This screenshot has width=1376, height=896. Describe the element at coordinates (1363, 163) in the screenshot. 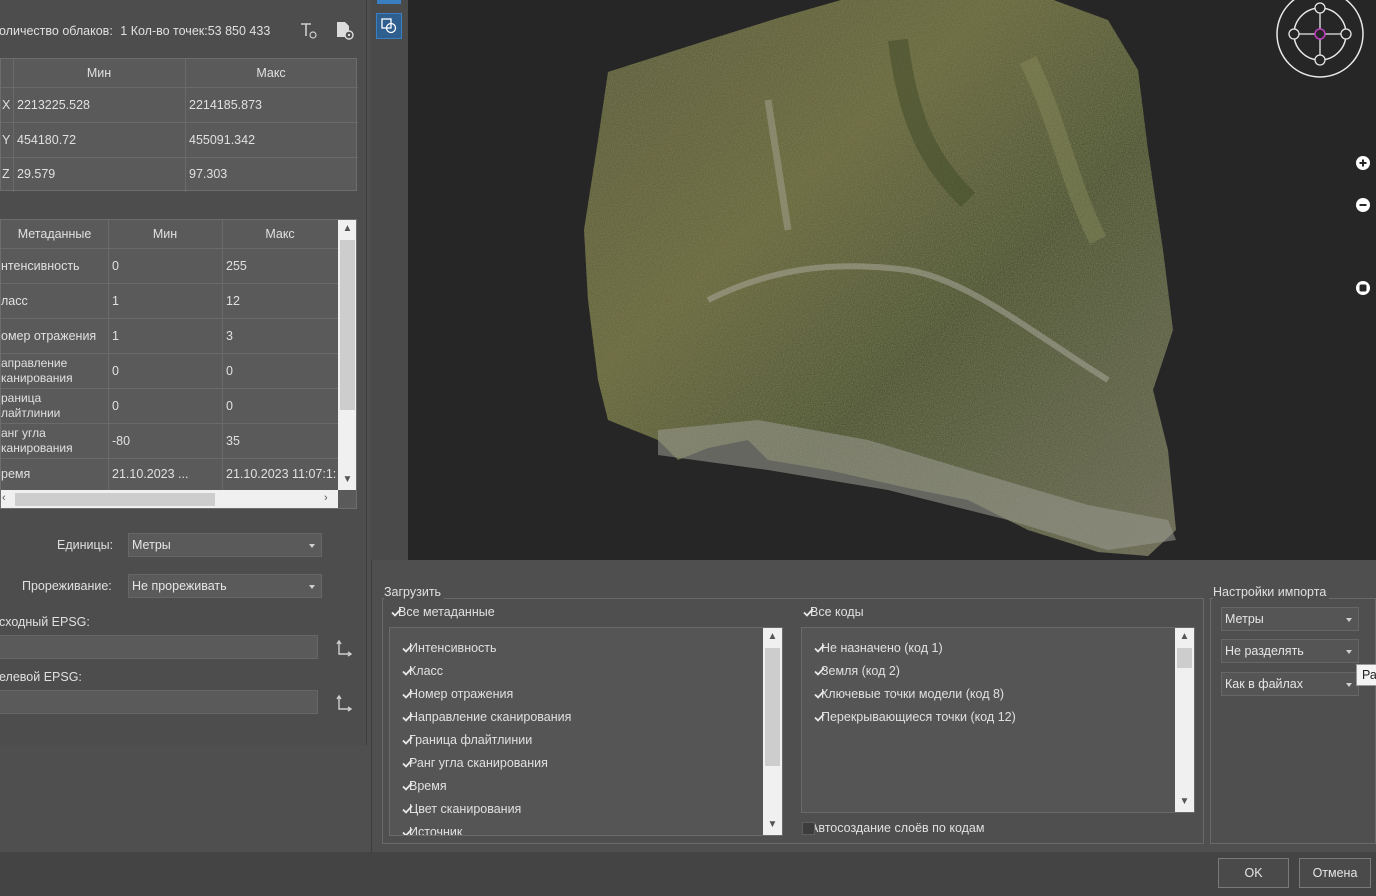

I see `zoom-in-icon` at that location.